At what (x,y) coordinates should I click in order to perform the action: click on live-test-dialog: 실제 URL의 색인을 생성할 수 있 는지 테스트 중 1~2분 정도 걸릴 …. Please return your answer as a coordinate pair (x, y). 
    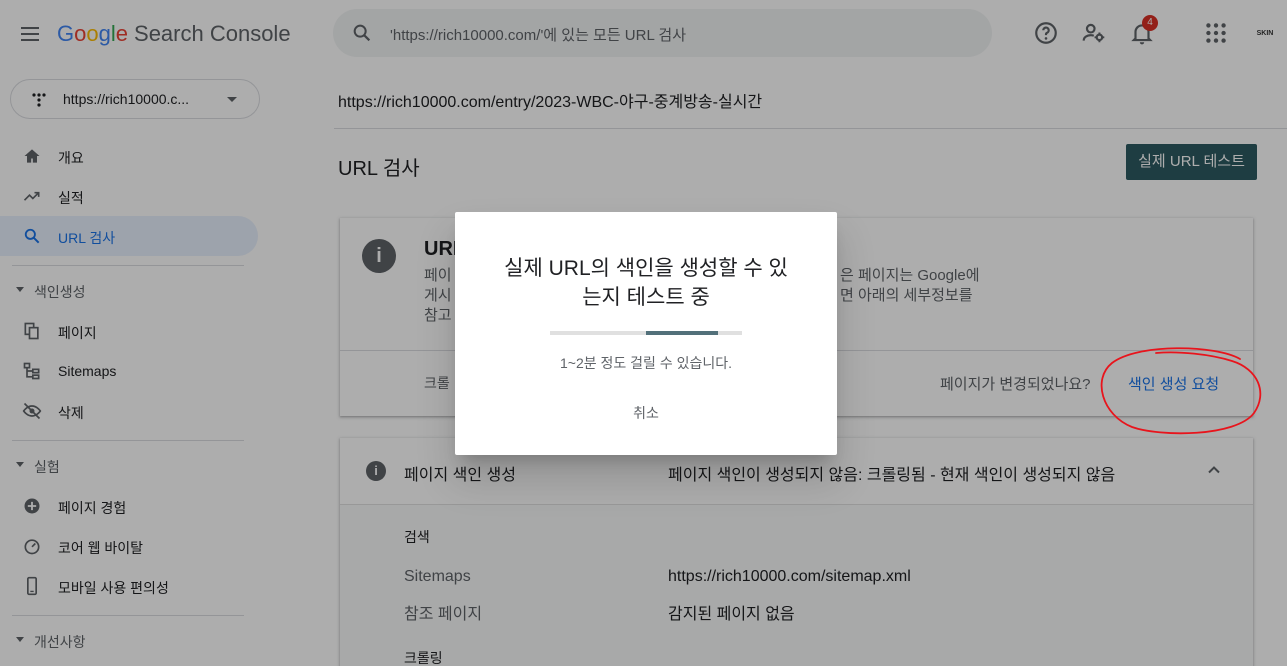
    Looking at the image, I should click on (646, 333).